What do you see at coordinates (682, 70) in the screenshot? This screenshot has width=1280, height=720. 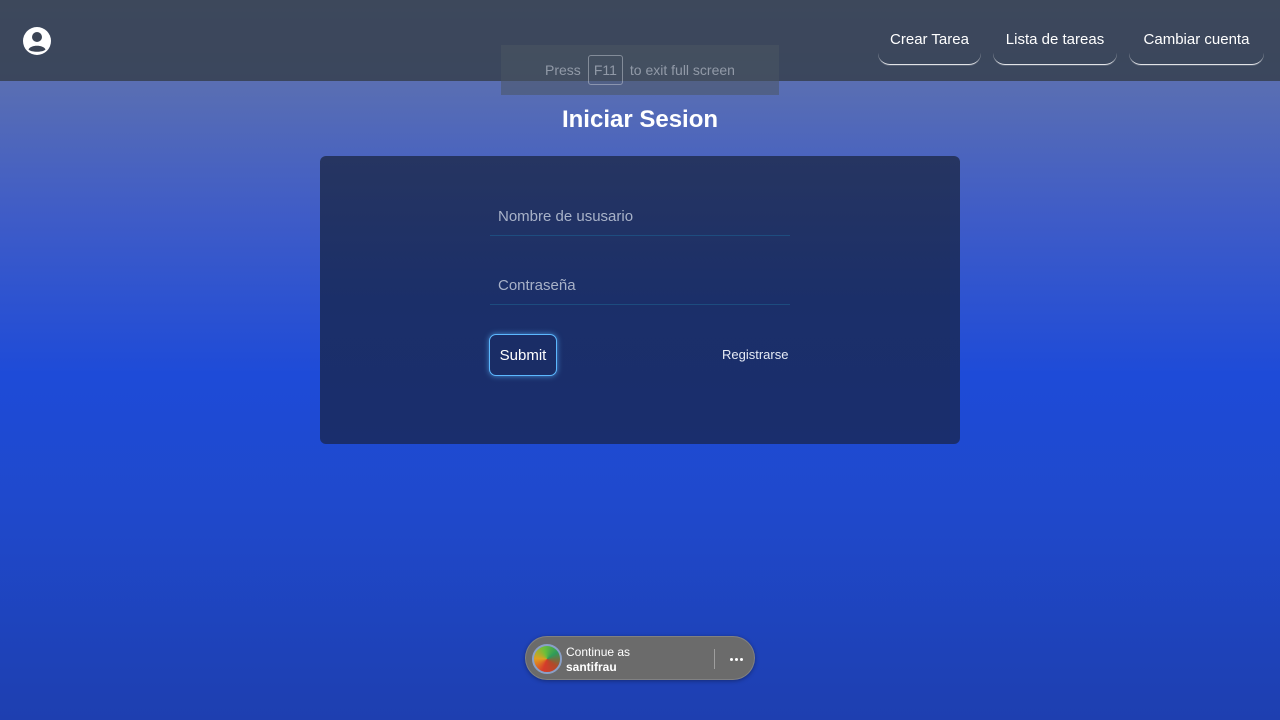 I see `fullscreen-hint-suffix: to exit full screen` at bounding box center [682, 70].